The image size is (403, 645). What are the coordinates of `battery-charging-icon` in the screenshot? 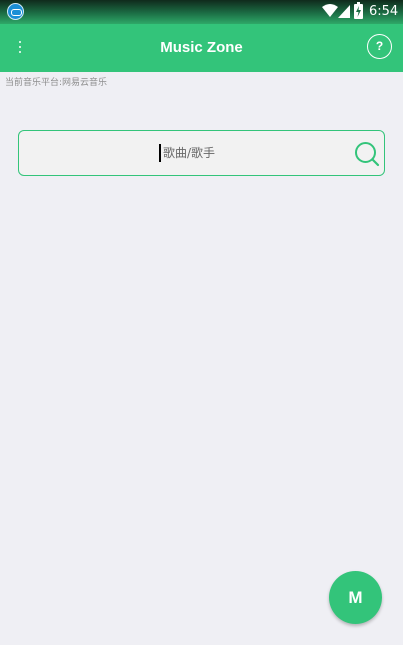 It's located at (358, 10).